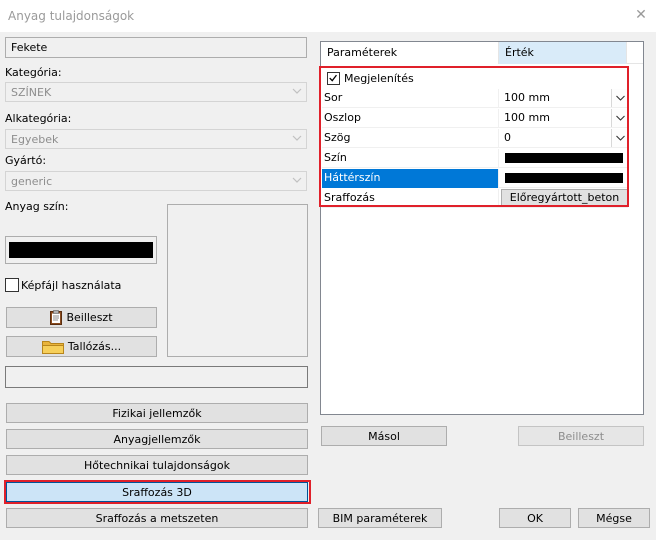  What do you see at coordinates (29, 47) in the screenshot?
I see `material-name-value: Fekete` at bounding box center [29, 47].